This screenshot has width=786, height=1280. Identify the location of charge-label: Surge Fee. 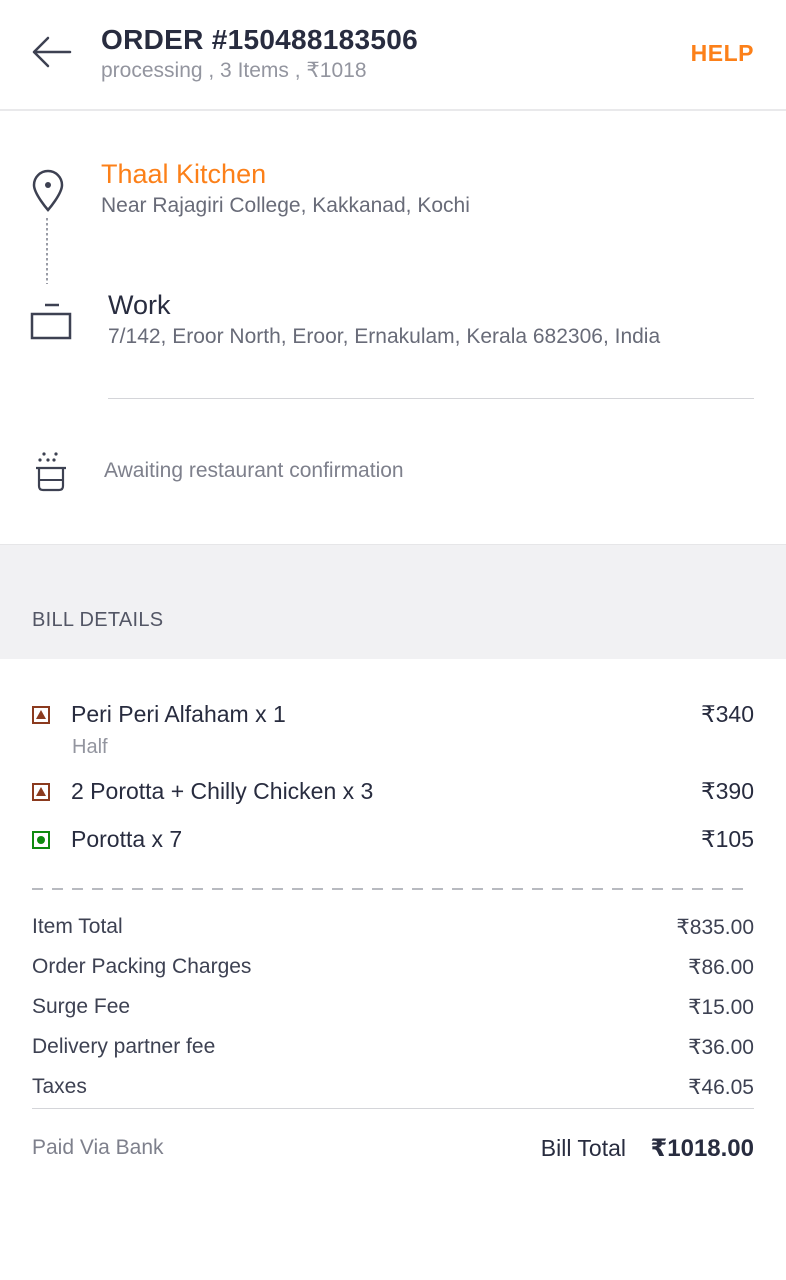
(81, 1006).